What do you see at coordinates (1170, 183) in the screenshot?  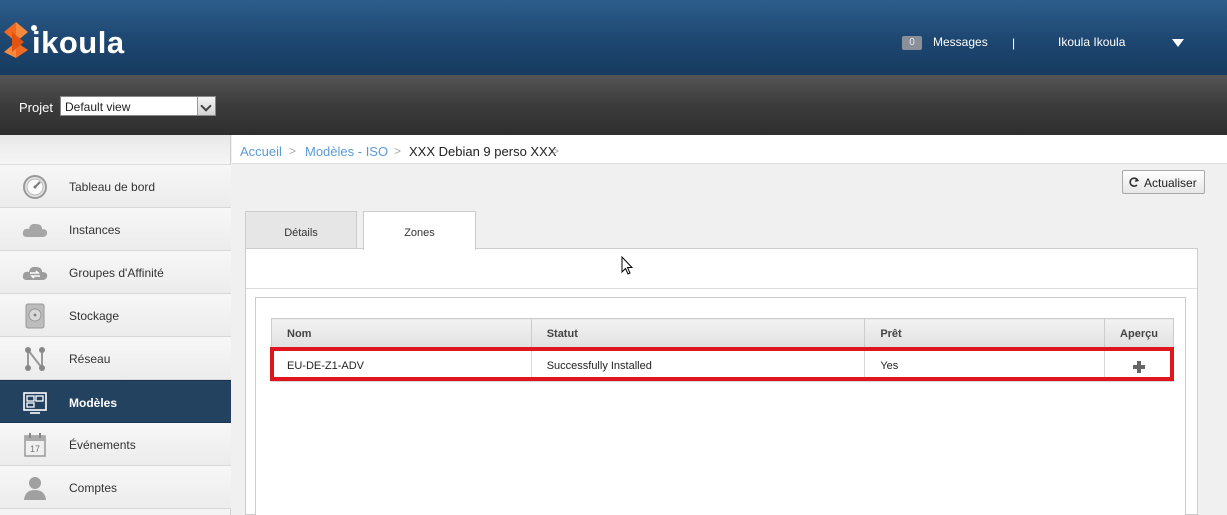 I see `refresh-button-label: Actualiser` at bounding box center [1170, 183].